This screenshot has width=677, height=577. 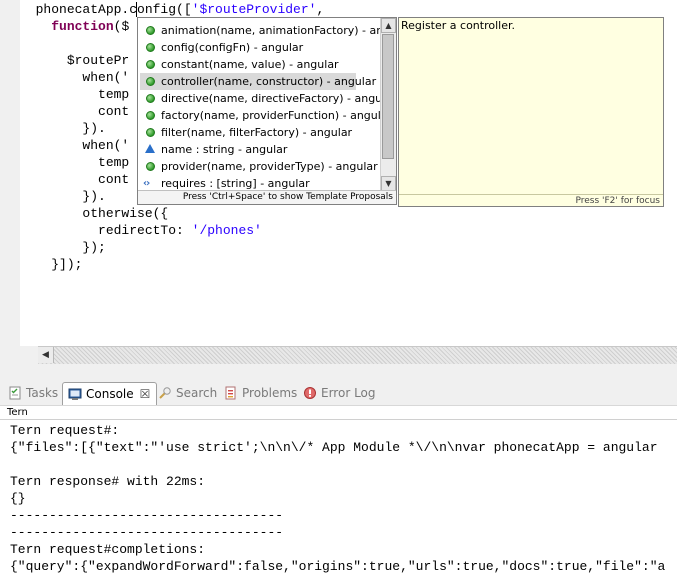 What do you see at coordinates (270, 393) in the screenshot?
I see `tab-label: Problems` at bounding box center [270, 393].